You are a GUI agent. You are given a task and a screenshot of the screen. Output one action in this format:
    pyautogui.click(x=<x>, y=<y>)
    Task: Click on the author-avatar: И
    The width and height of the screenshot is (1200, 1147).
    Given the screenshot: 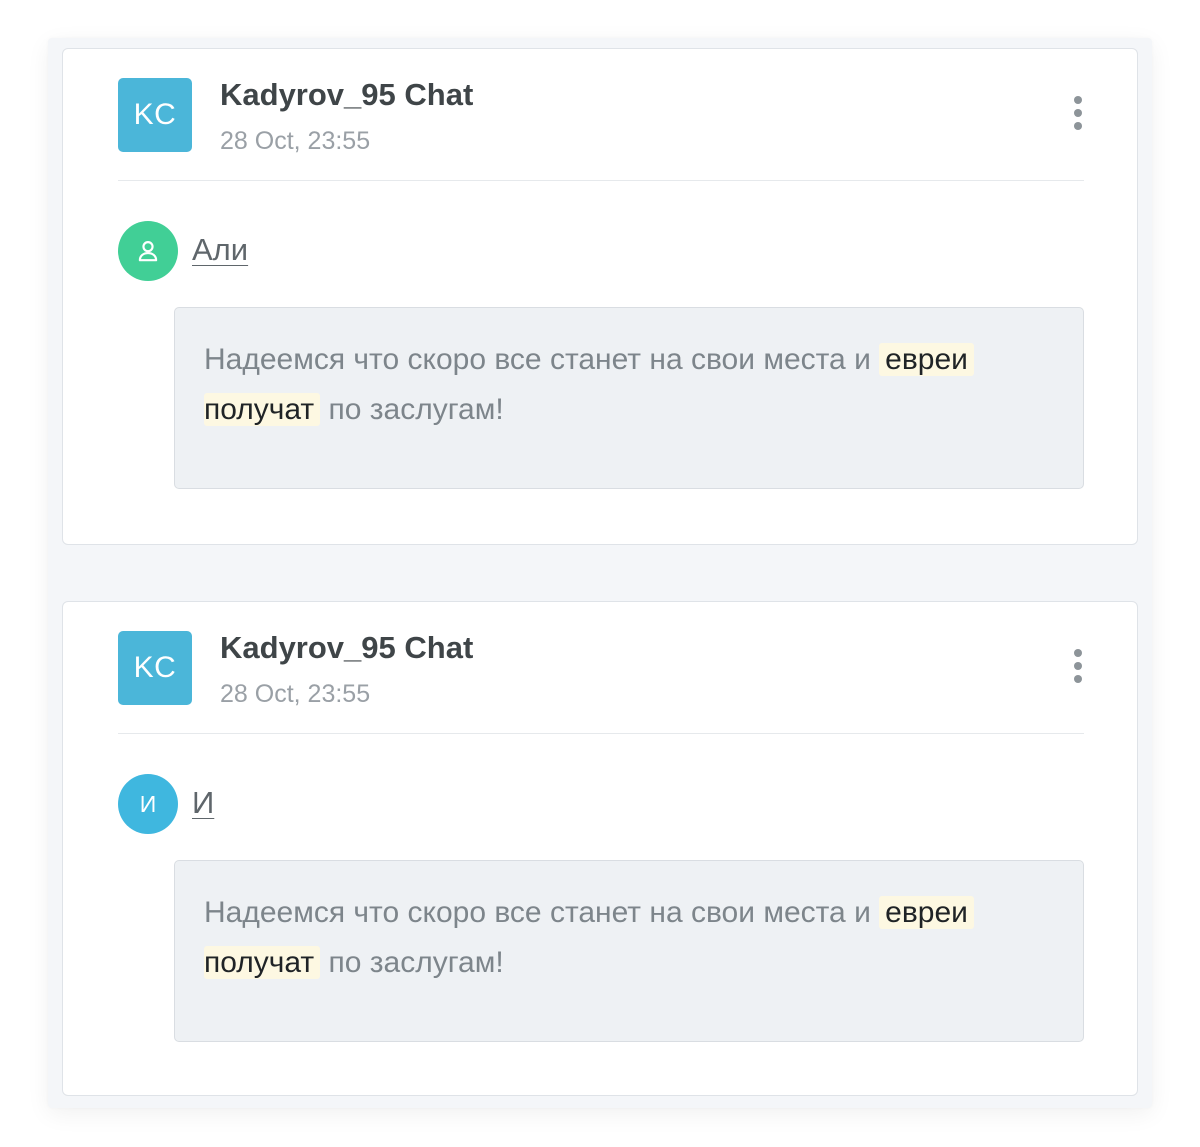 What is the action you would take?
    pyautogui.click(x=148, y=804)
    